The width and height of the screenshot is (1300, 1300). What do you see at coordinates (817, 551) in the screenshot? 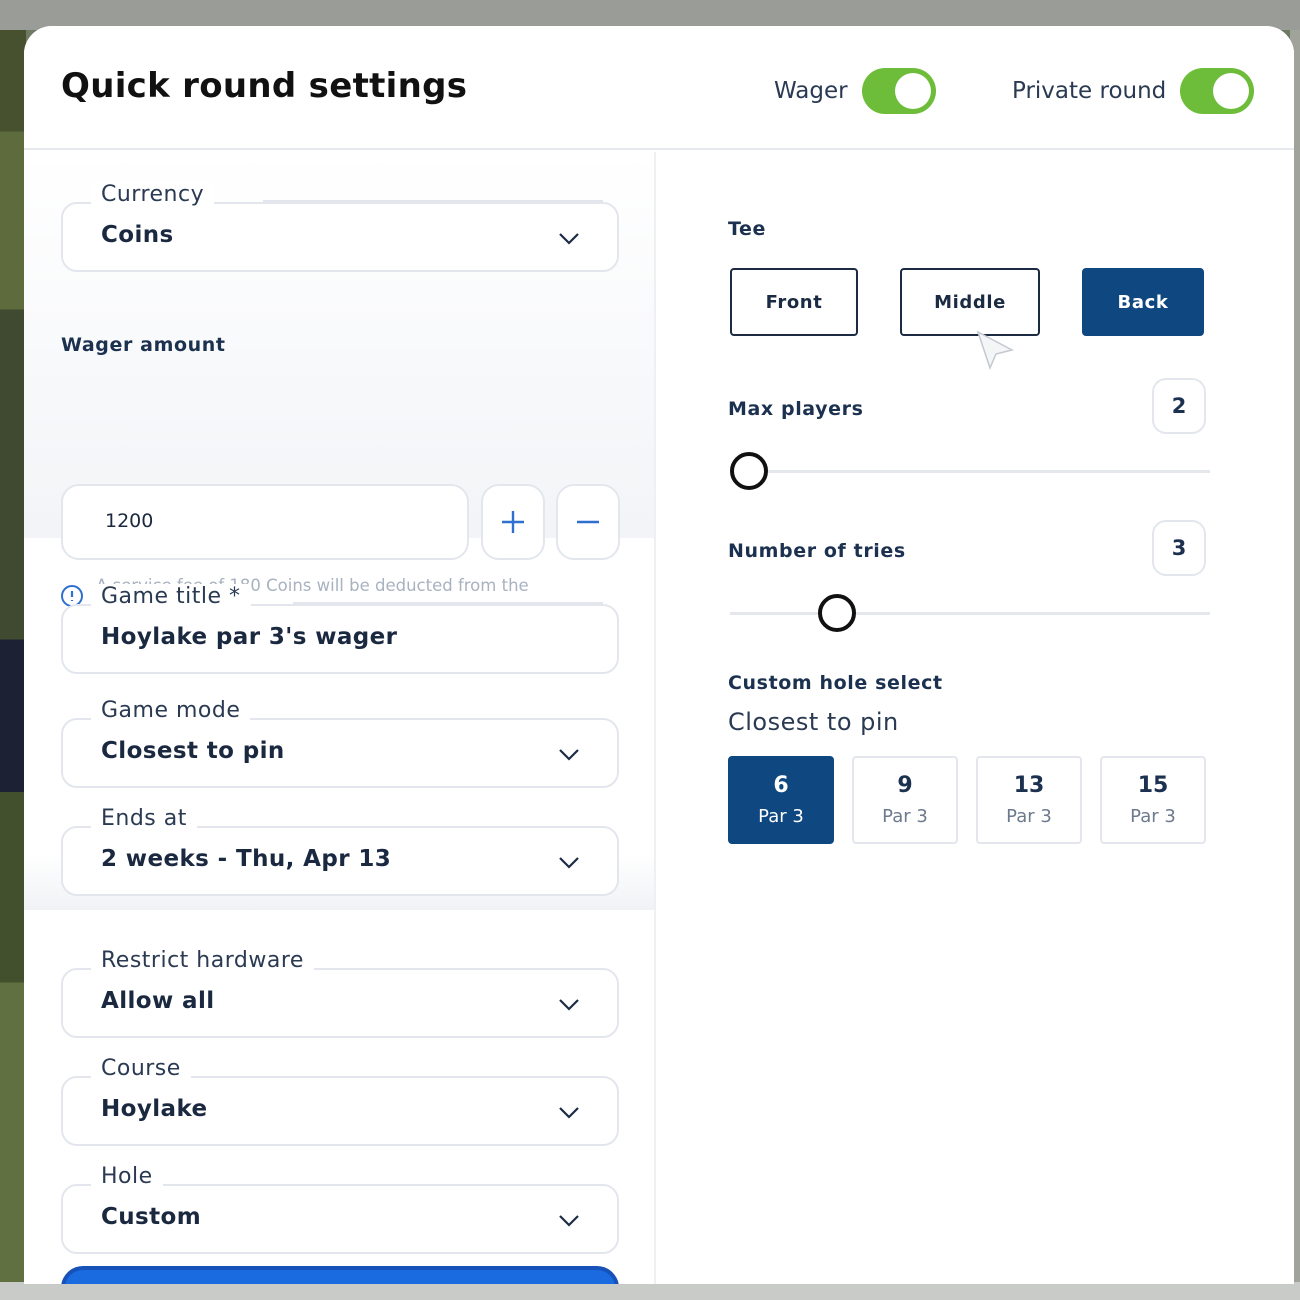
I see `number-of-tries-label: Number of tries` at bounding box center [817, 551].